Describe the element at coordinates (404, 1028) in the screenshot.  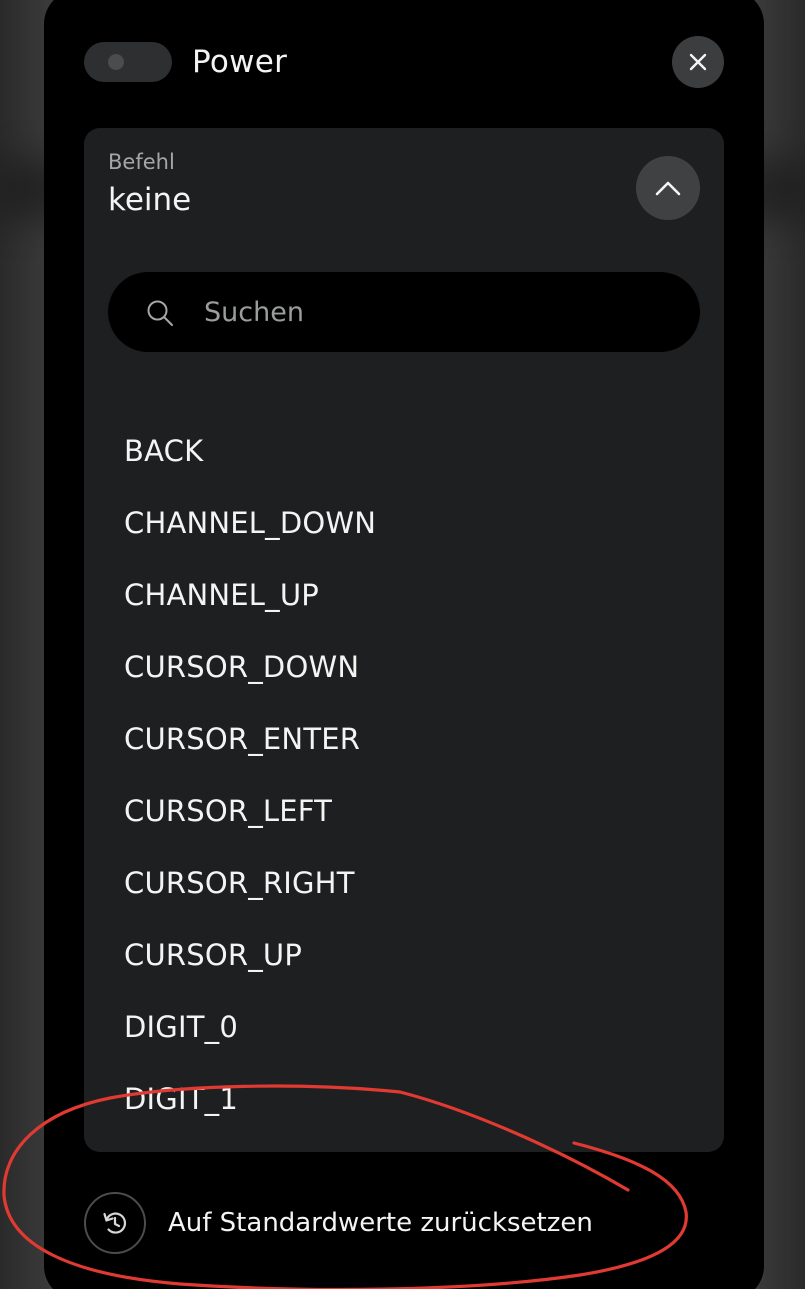
I see `option-item: DIGIT_0` at that location.